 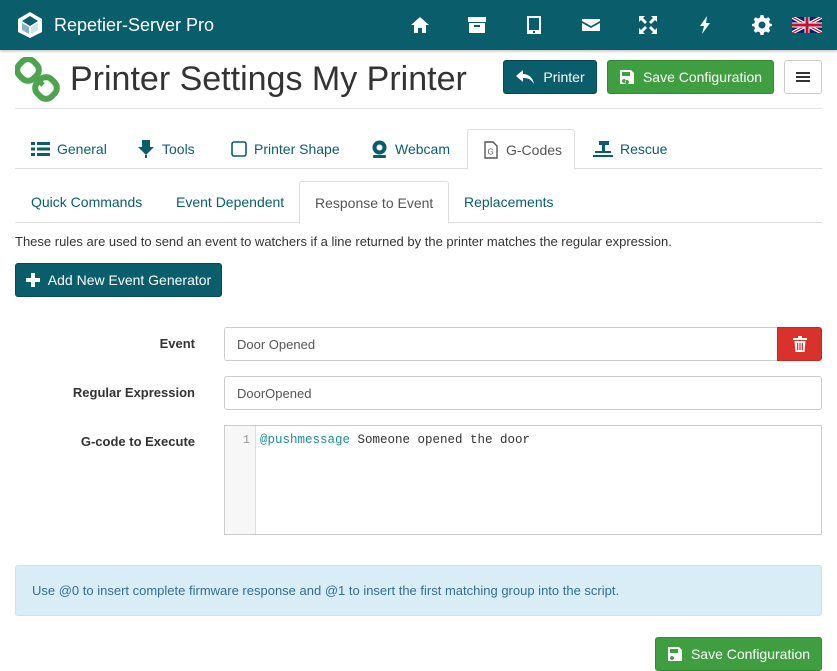 I want to click on top-navbar: Repetier-Server Pro, so click(x=418, y=25).